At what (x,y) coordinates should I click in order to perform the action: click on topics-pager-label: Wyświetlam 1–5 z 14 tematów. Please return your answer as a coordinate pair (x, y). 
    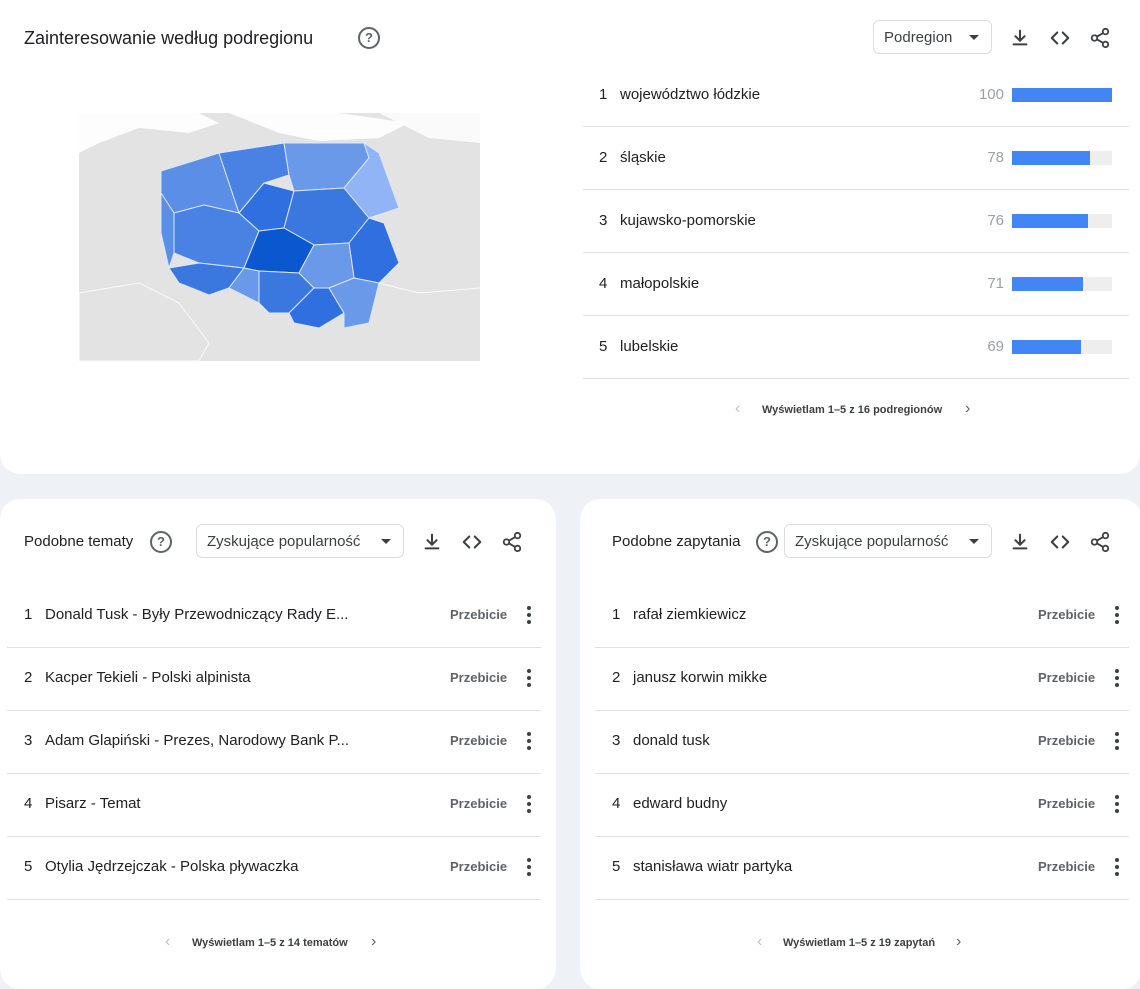
    Looking at the image, I should click on (270, 943).